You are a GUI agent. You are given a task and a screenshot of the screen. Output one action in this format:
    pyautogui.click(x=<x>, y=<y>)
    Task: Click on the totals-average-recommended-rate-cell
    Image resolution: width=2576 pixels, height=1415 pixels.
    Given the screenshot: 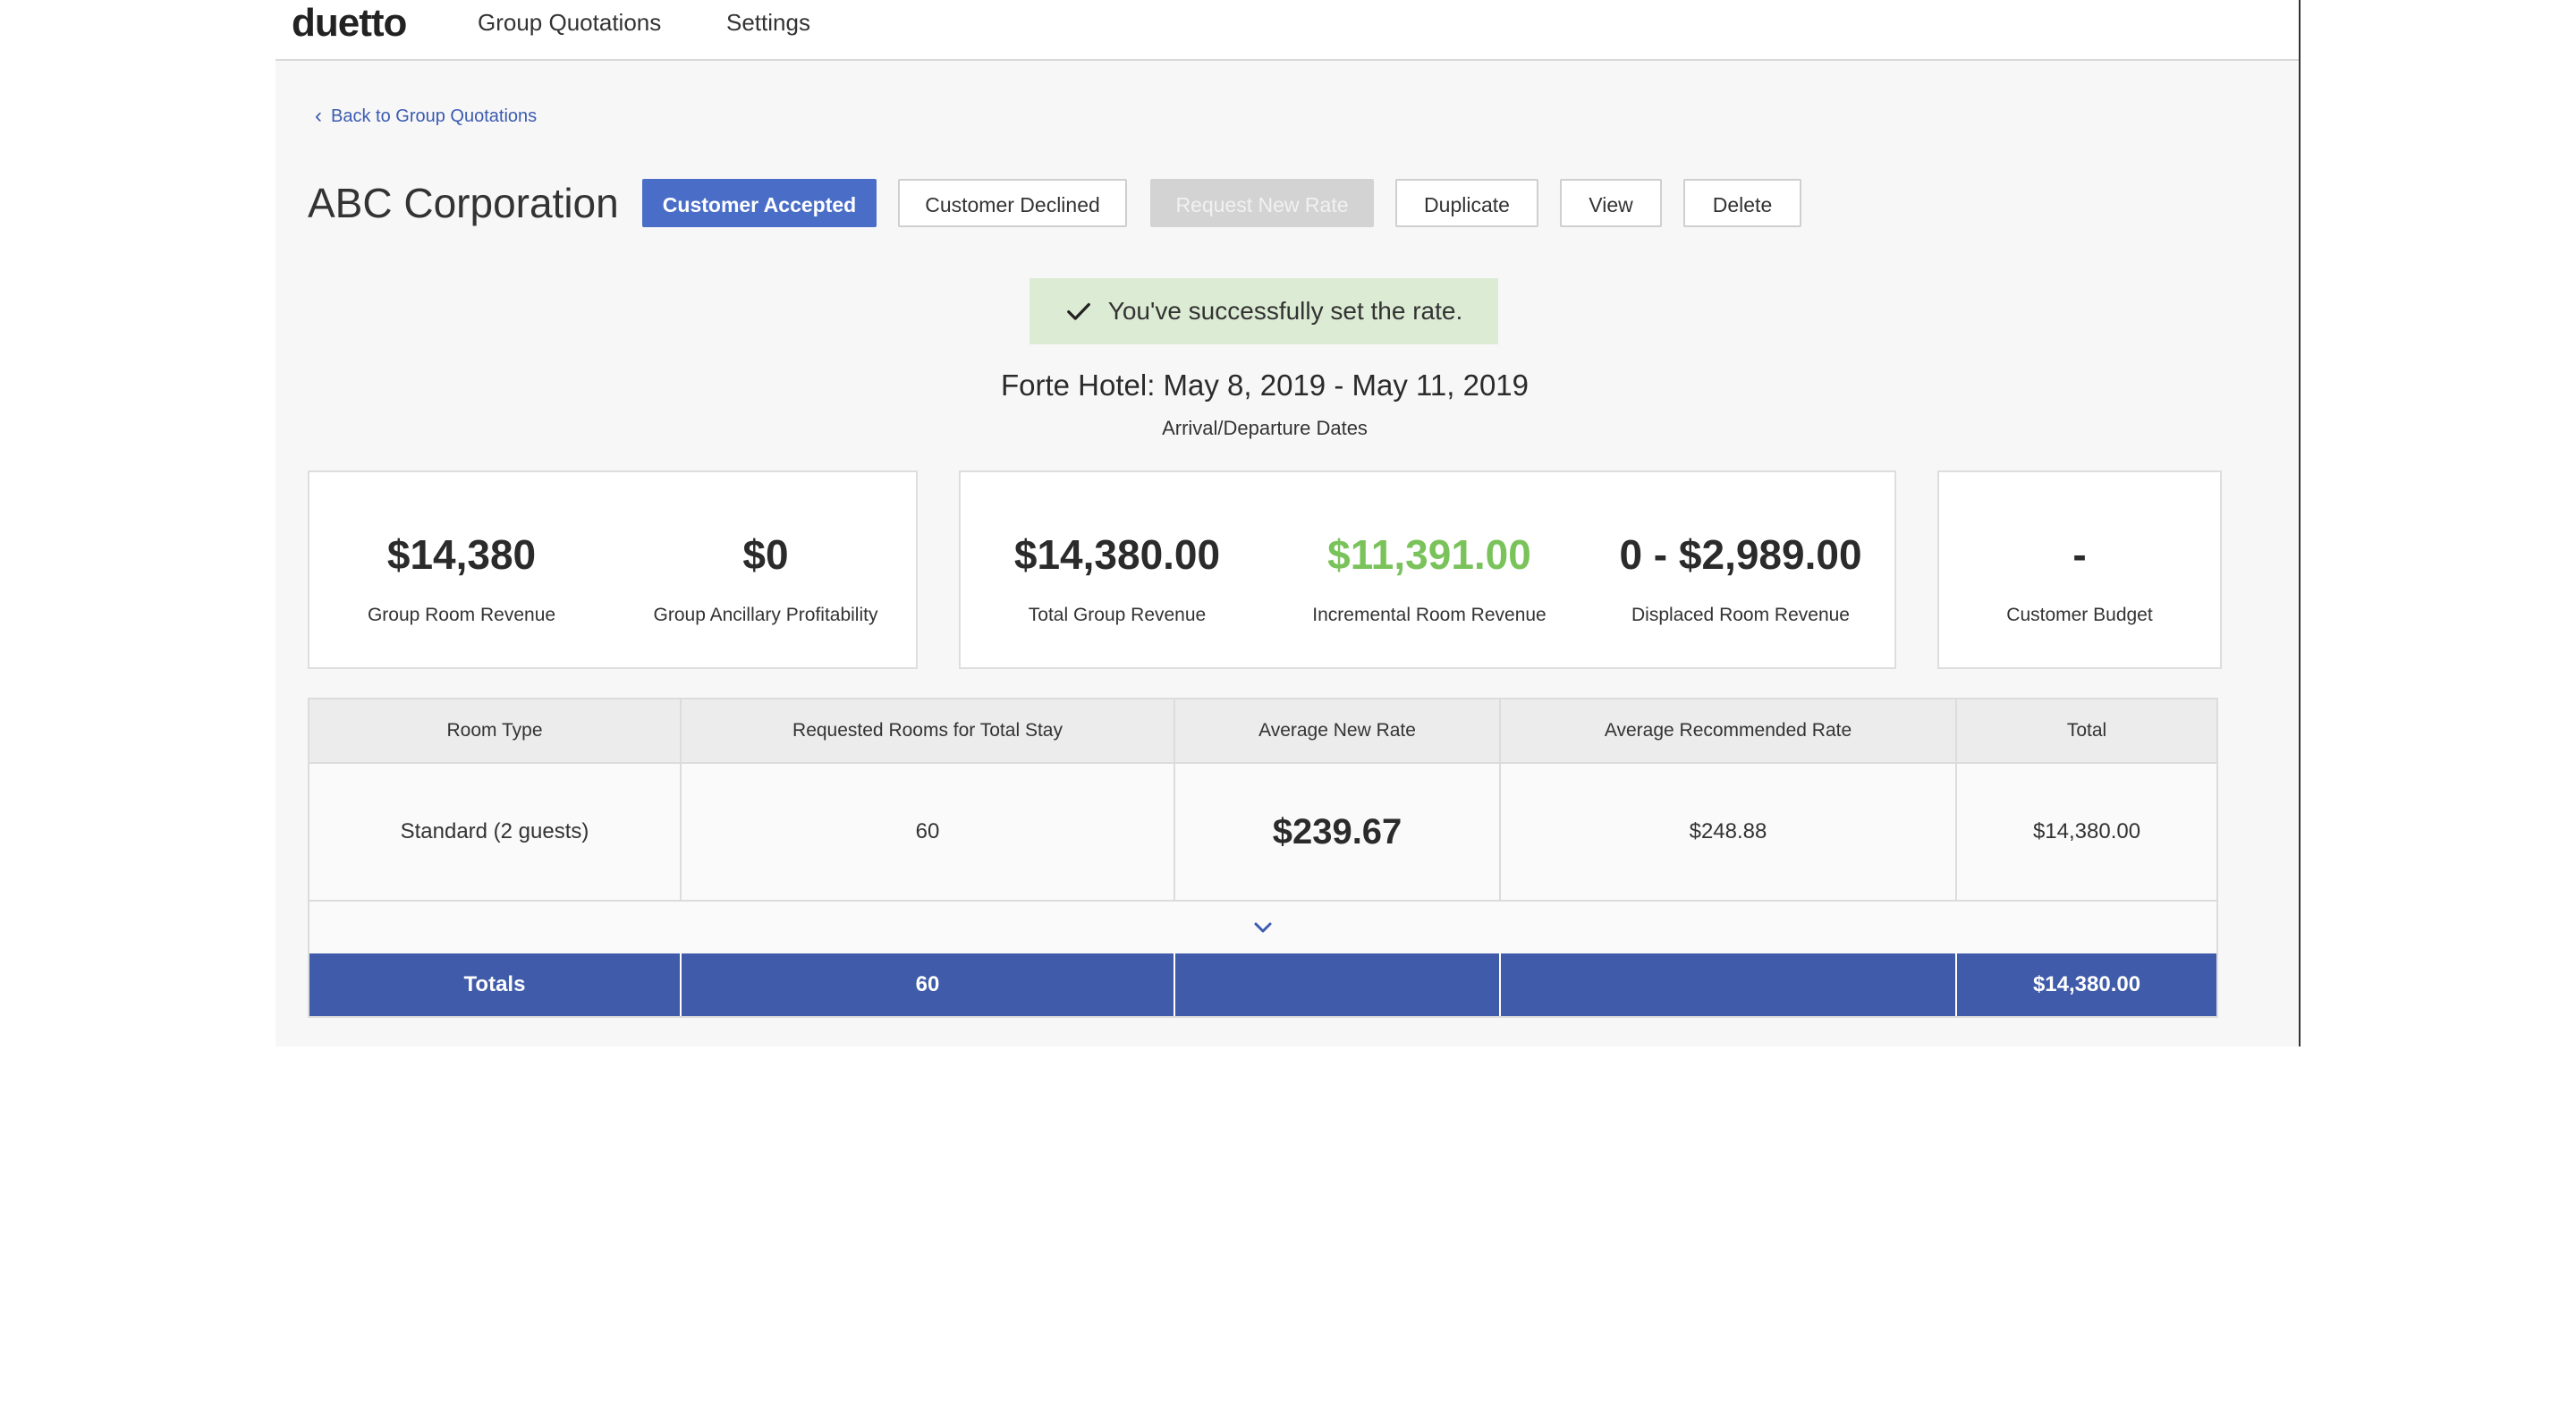 What is the action you would take?
    pyautogui.click(x=1729, y=985)
    